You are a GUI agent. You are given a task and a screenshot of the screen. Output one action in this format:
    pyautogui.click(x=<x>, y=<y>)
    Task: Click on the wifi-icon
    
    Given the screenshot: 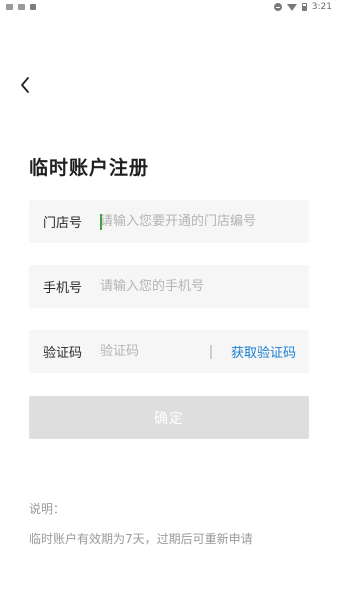 What is the action you would take?
    pyautogui.click(x=291, y=7)
    